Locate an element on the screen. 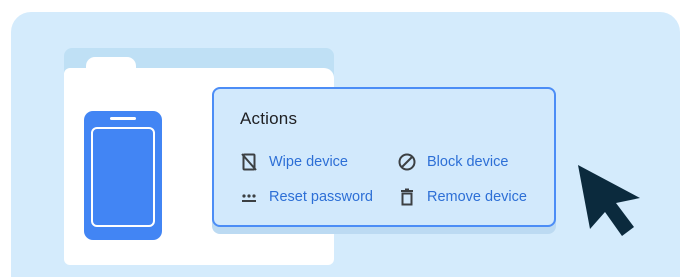 This screenshot has width=680, height=277. wipe-device-label: Wipe device is located at coordinates (308, 162).